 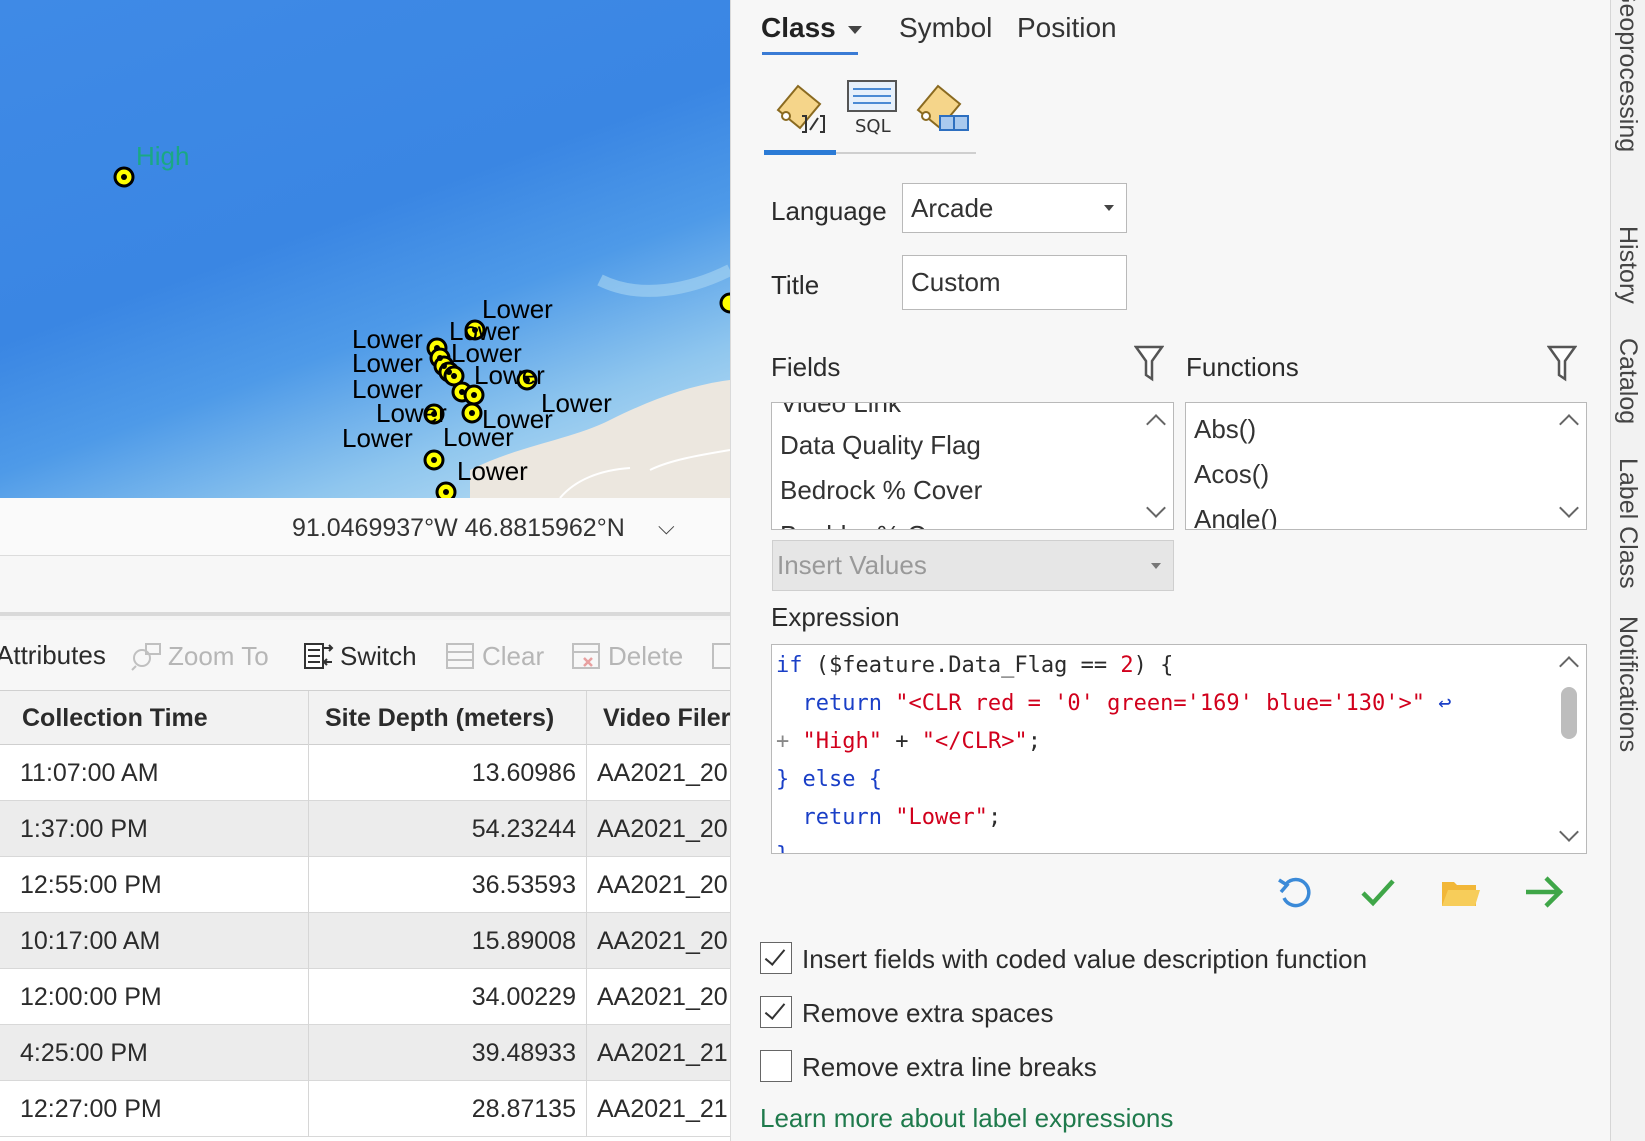 What do you see at coordinates (1627, 381) in the screenshot?
I see `dock-tab-catalog: Catalog` at bounding box center [1627, 381].